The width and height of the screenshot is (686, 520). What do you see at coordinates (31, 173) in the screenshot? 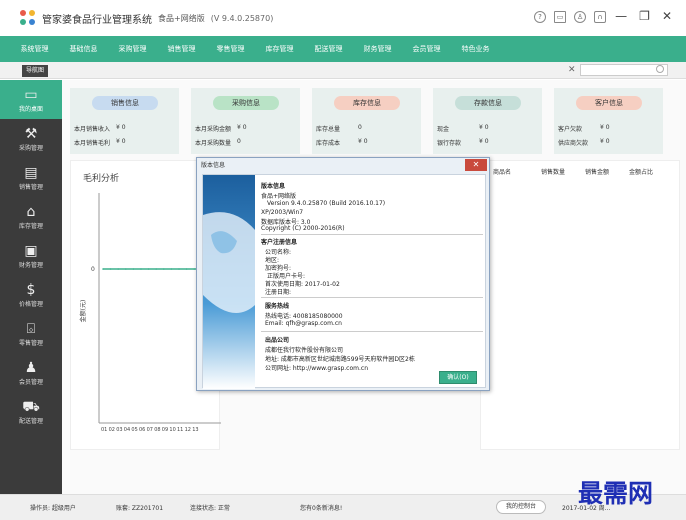
I see `chart-icon: ▤` at bounding box center [31, 173].